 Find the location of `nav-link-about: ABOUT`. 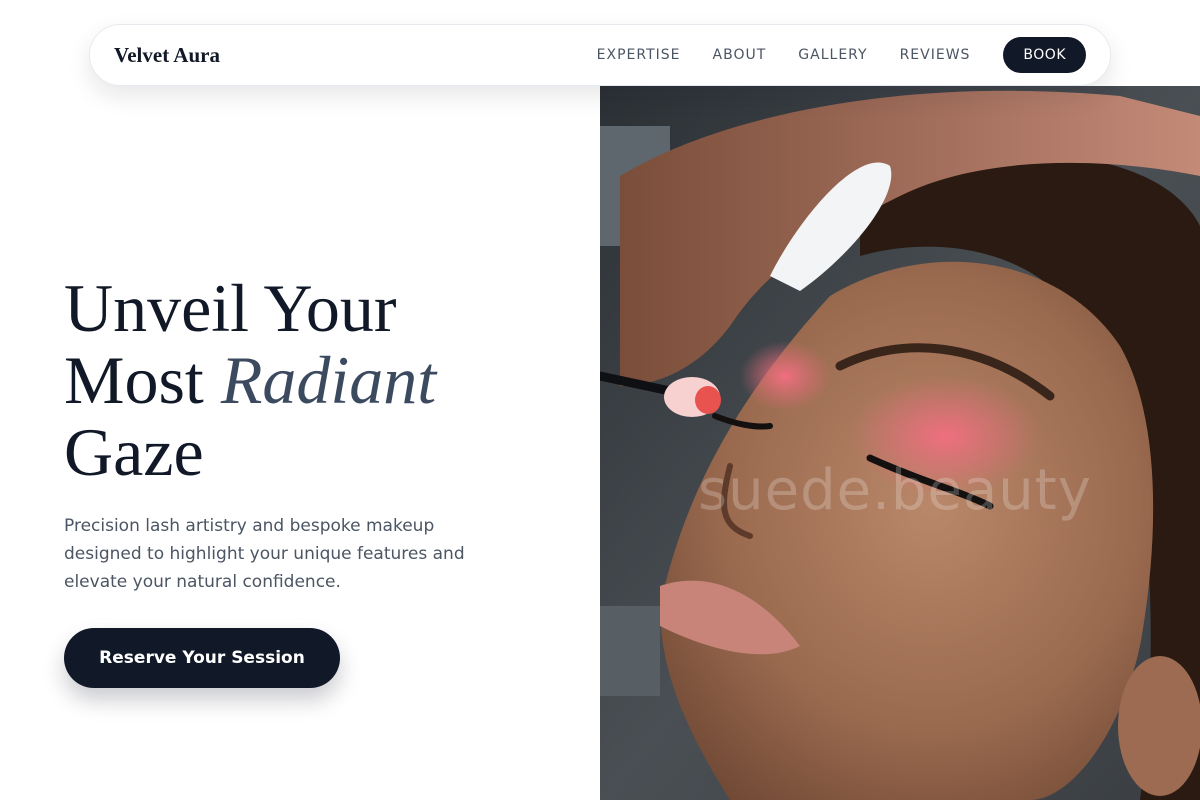

nav-link-about: ABOUT is located at coordinates (740, 55).